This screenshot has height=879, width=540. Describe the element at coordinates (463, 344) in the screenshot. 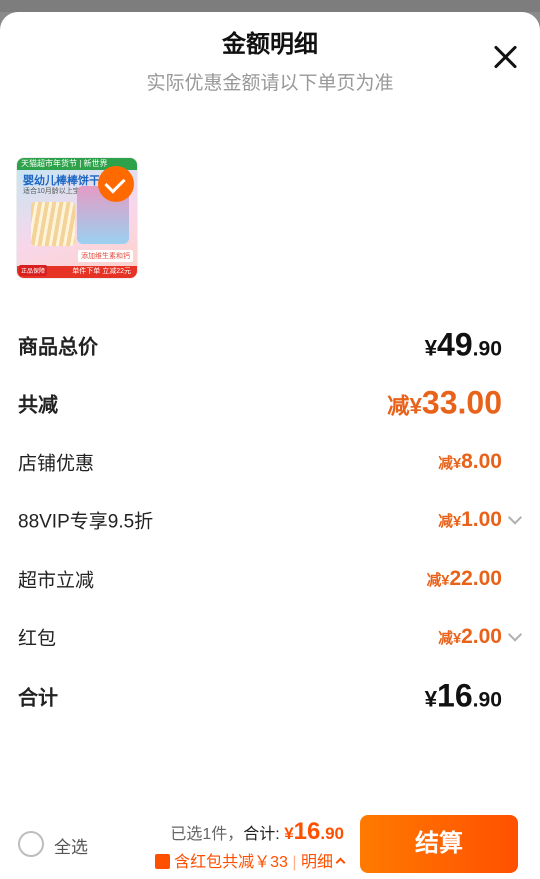

I see `row-value: ¥49.90` at that location.